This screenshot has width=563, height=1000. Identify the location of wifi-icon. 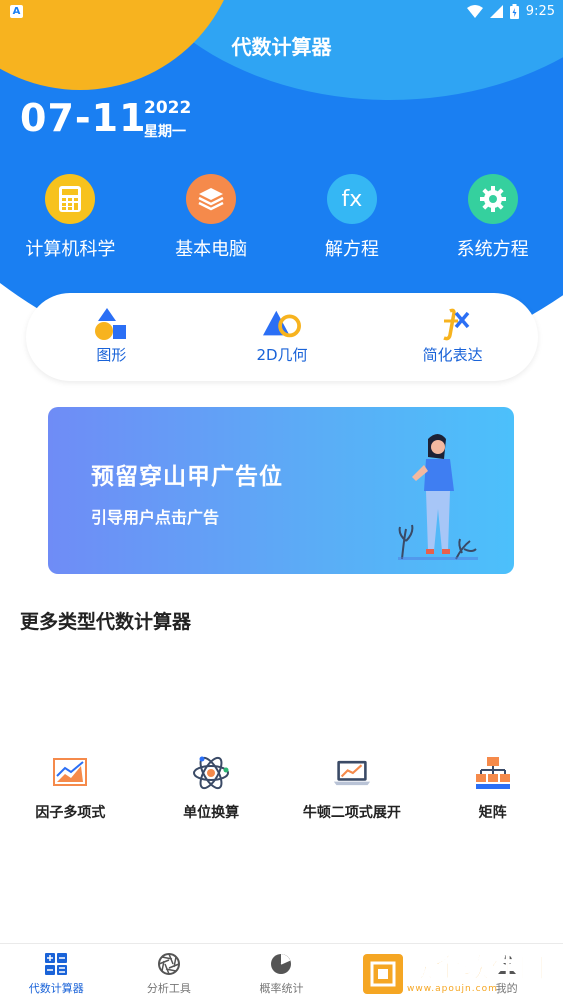
(474, 11).